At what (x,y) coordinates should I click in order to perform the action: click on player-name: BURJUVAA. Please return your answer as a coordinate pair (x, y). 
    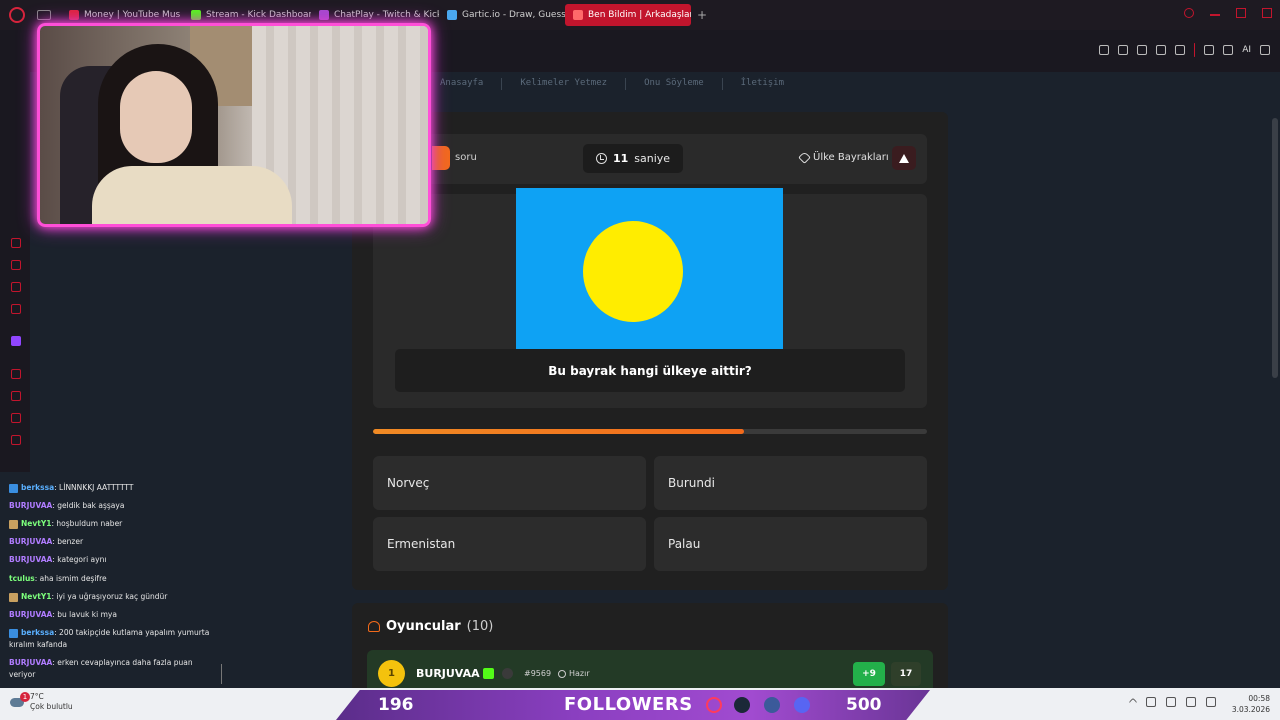
    Looking at the image, I should click on (448, 673).